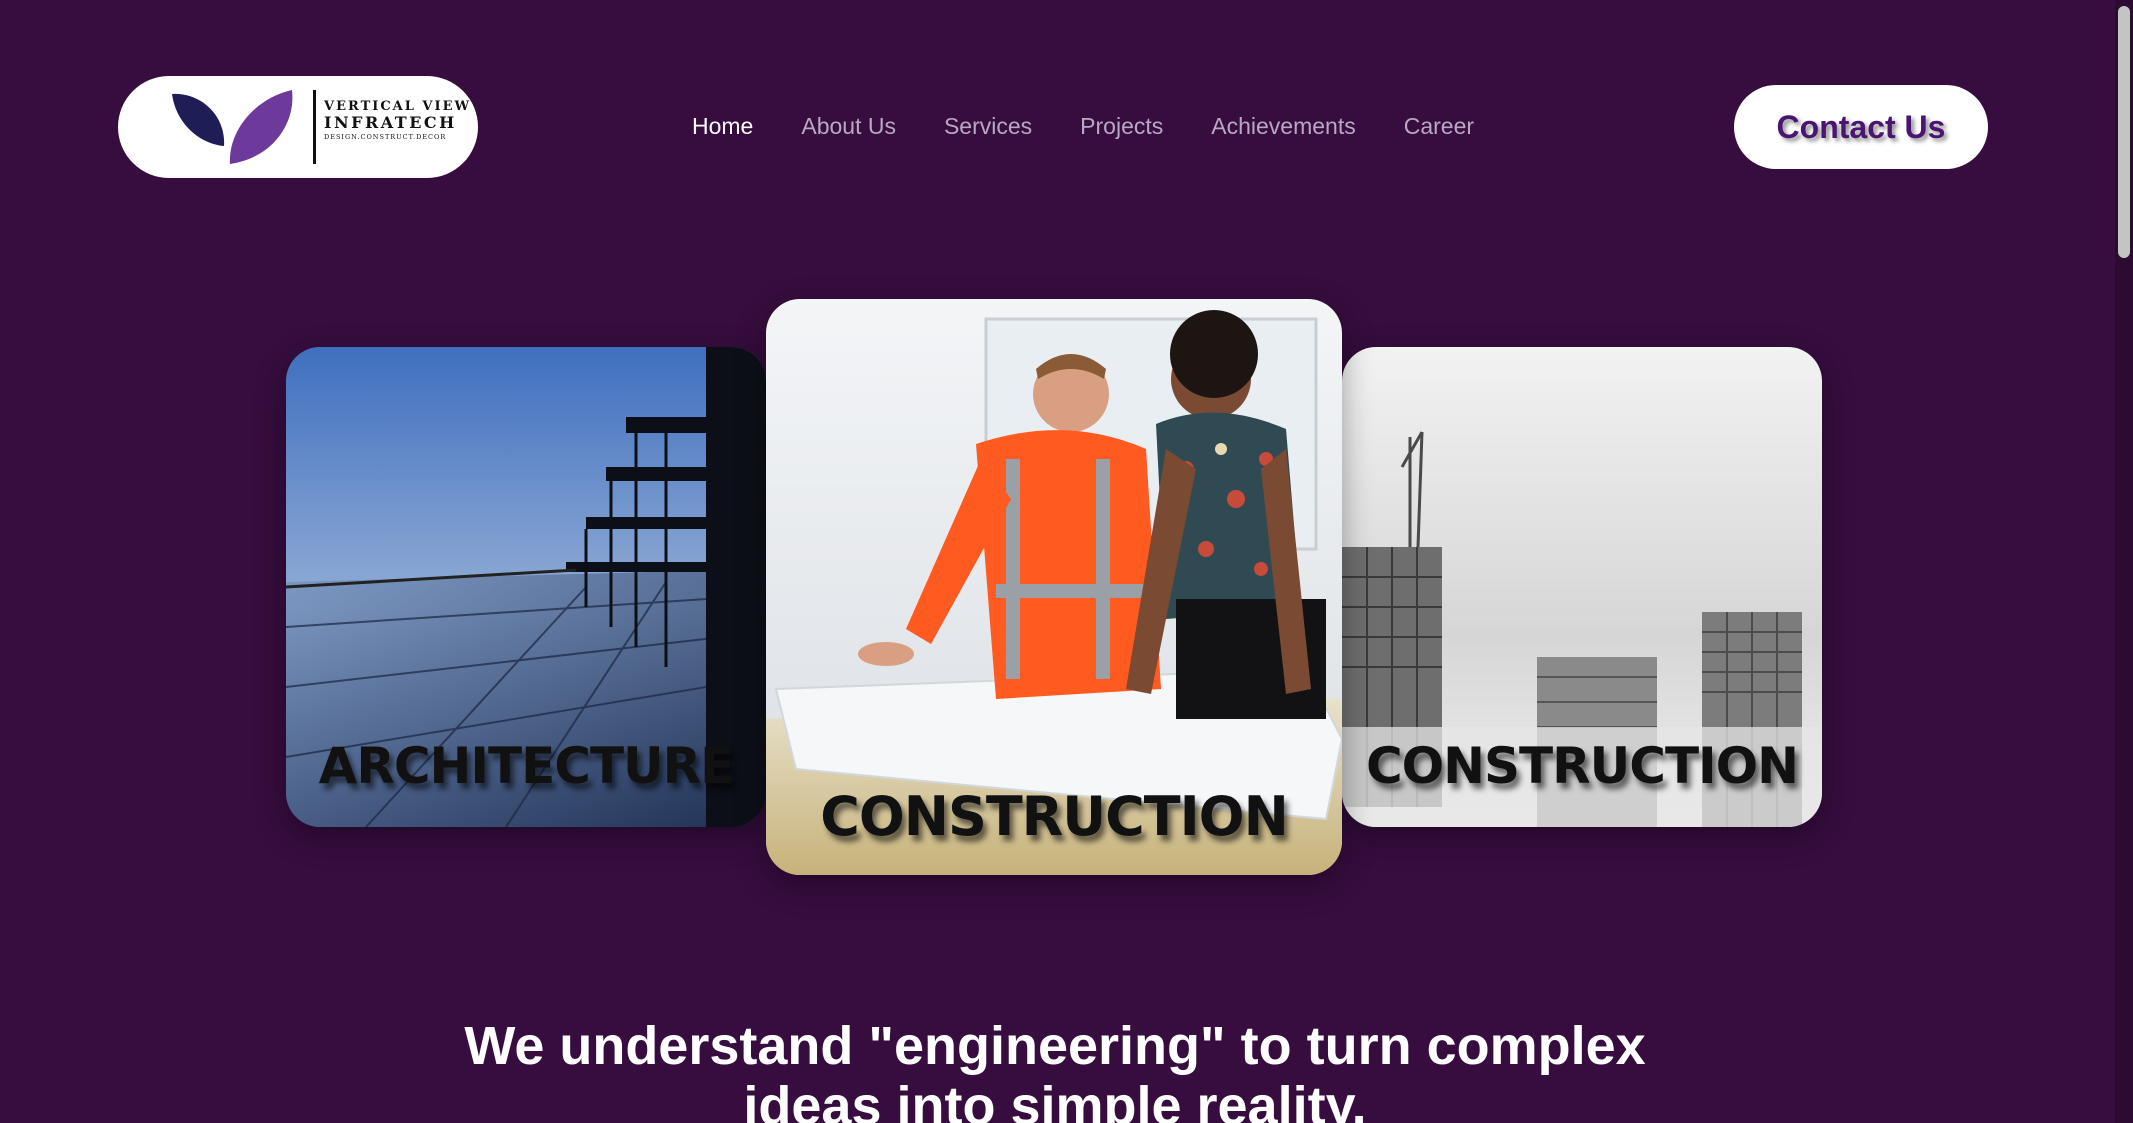 This screenshot has width=2133, height=1123. I want to click on card-construction: CONSTRUCTION, so click(1582, 587).